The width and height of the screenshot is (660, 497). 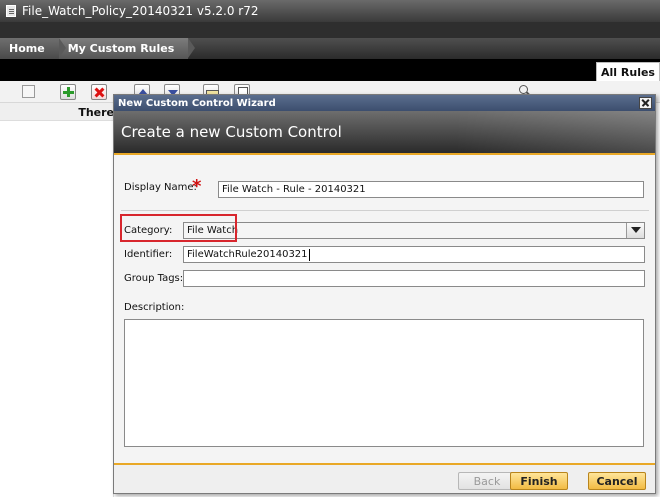 What do you see at coordinates (294, 189) in the screenshot?
I see `display-name-value: File Watch - Rule - 20140321` at bounding box center [294, 189].